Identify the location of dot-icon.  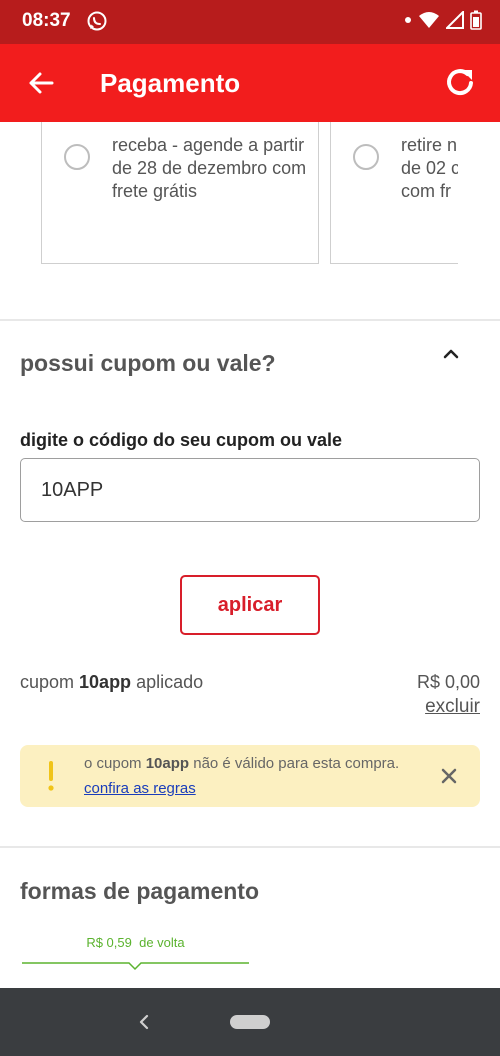
(408, 20).